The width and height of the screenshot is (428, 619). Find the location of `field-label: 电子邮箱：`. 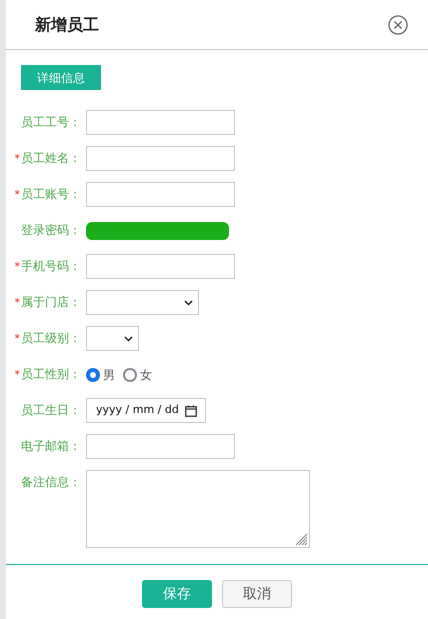

field-label: 电子邮箱： is located at coordinates (51, 446).